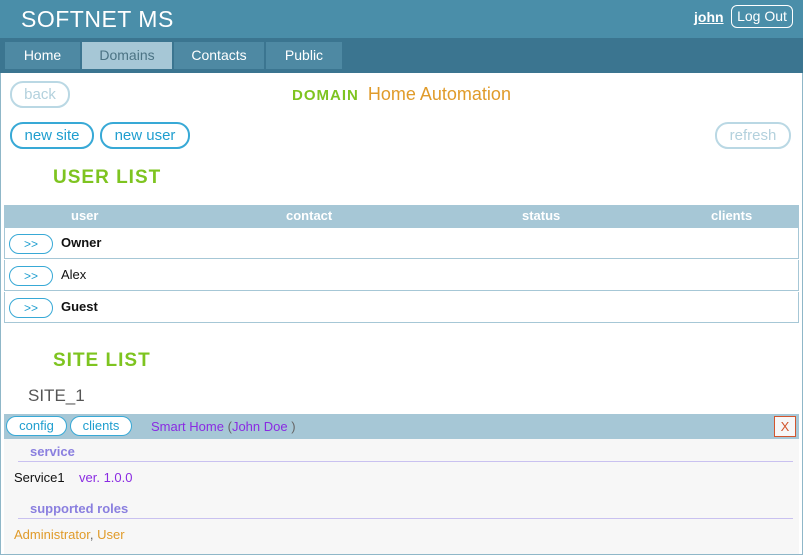 The height and width of the screenshot is (555, 803). I want to click on tab-public: Public, so click(304, 55).